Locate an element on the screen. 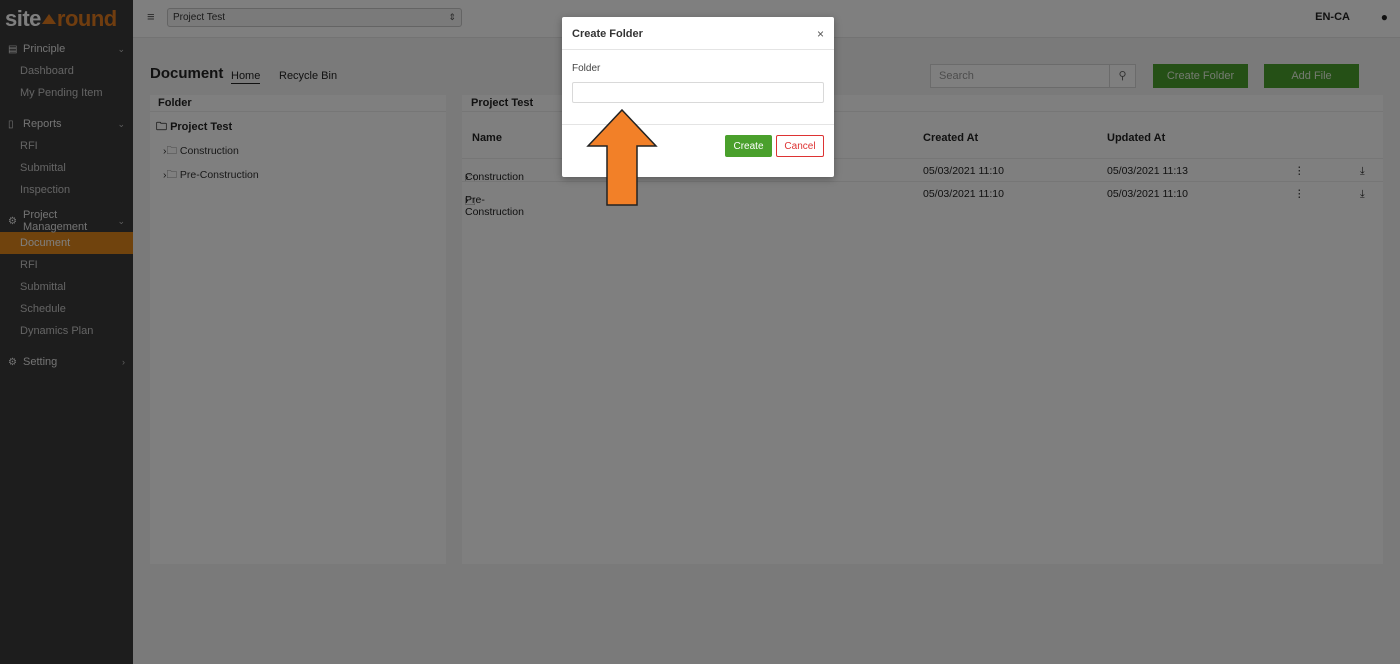  annotation-arrow-icon is located at coordinates (622, 157).